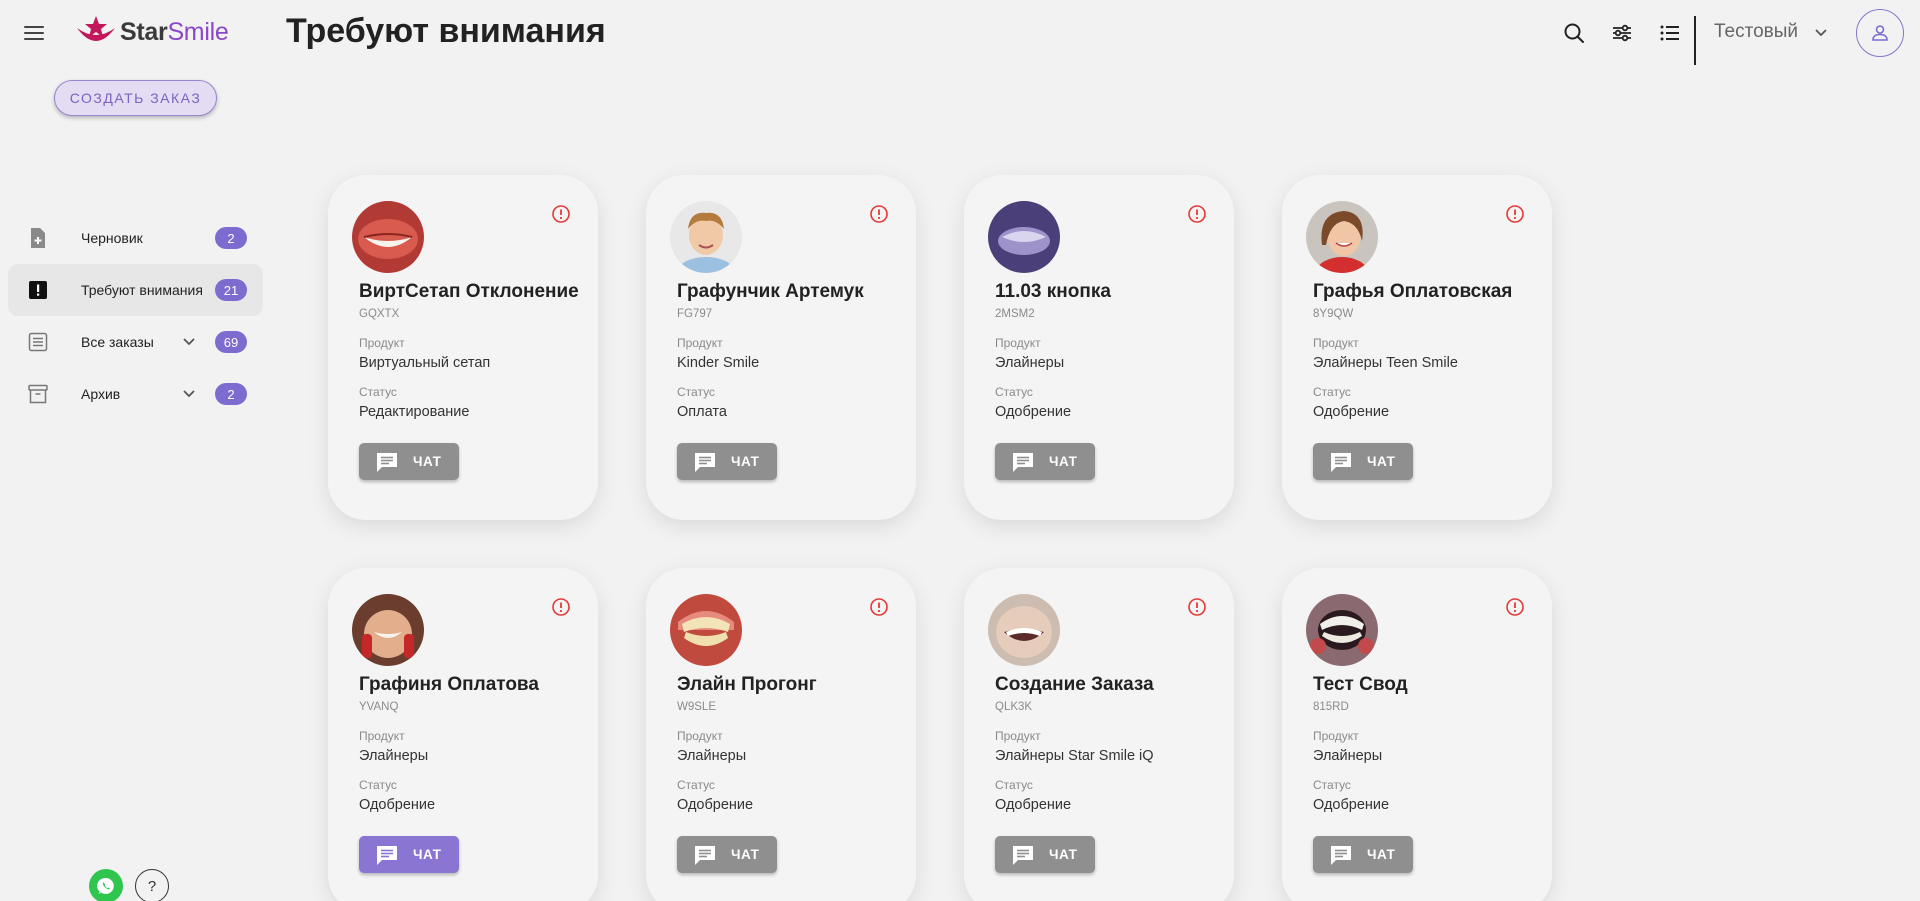 This screenshot has height=901, width=1920. What do you see at coordinates (379, 707) in the screenshot?
I see `order-code: YVANQ` at bounding box center [379, 707].